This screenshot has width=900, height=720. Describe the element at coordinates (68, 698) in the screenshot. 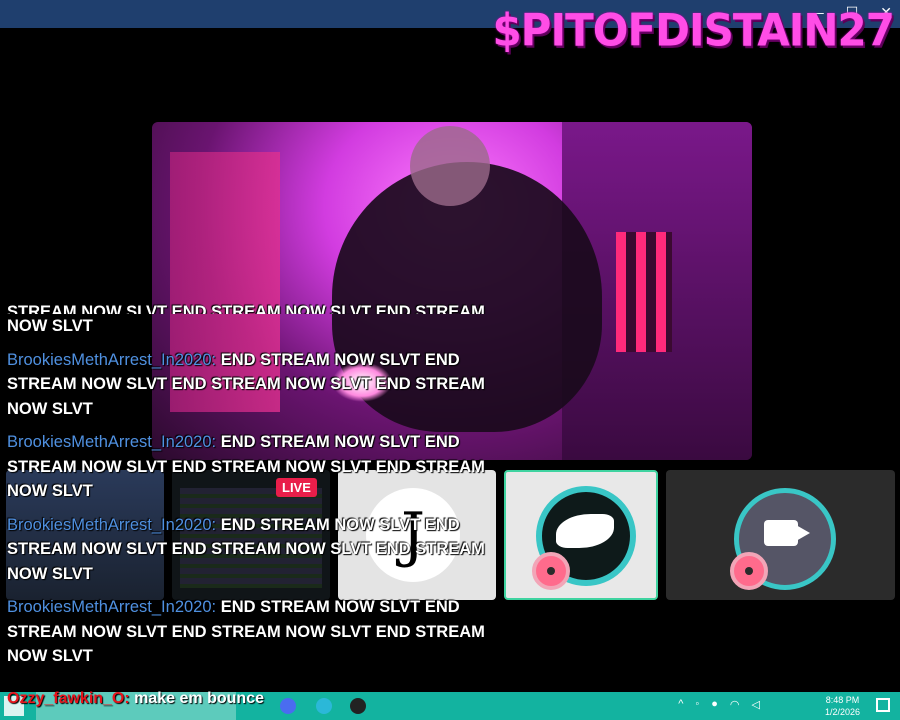

I see `chat-username: Ozzy_fawkin_O:` at that location.